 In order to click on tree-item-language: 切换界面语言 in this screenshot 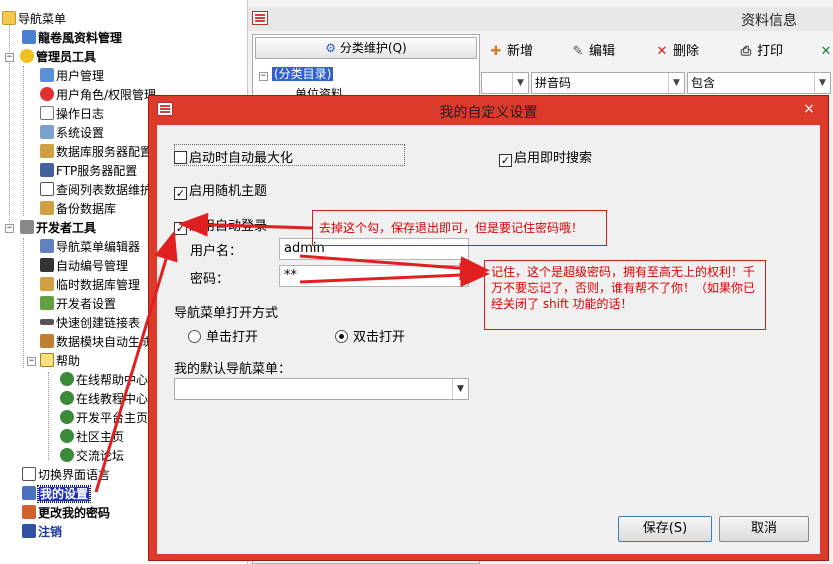, I will do `click(66, 475)`.